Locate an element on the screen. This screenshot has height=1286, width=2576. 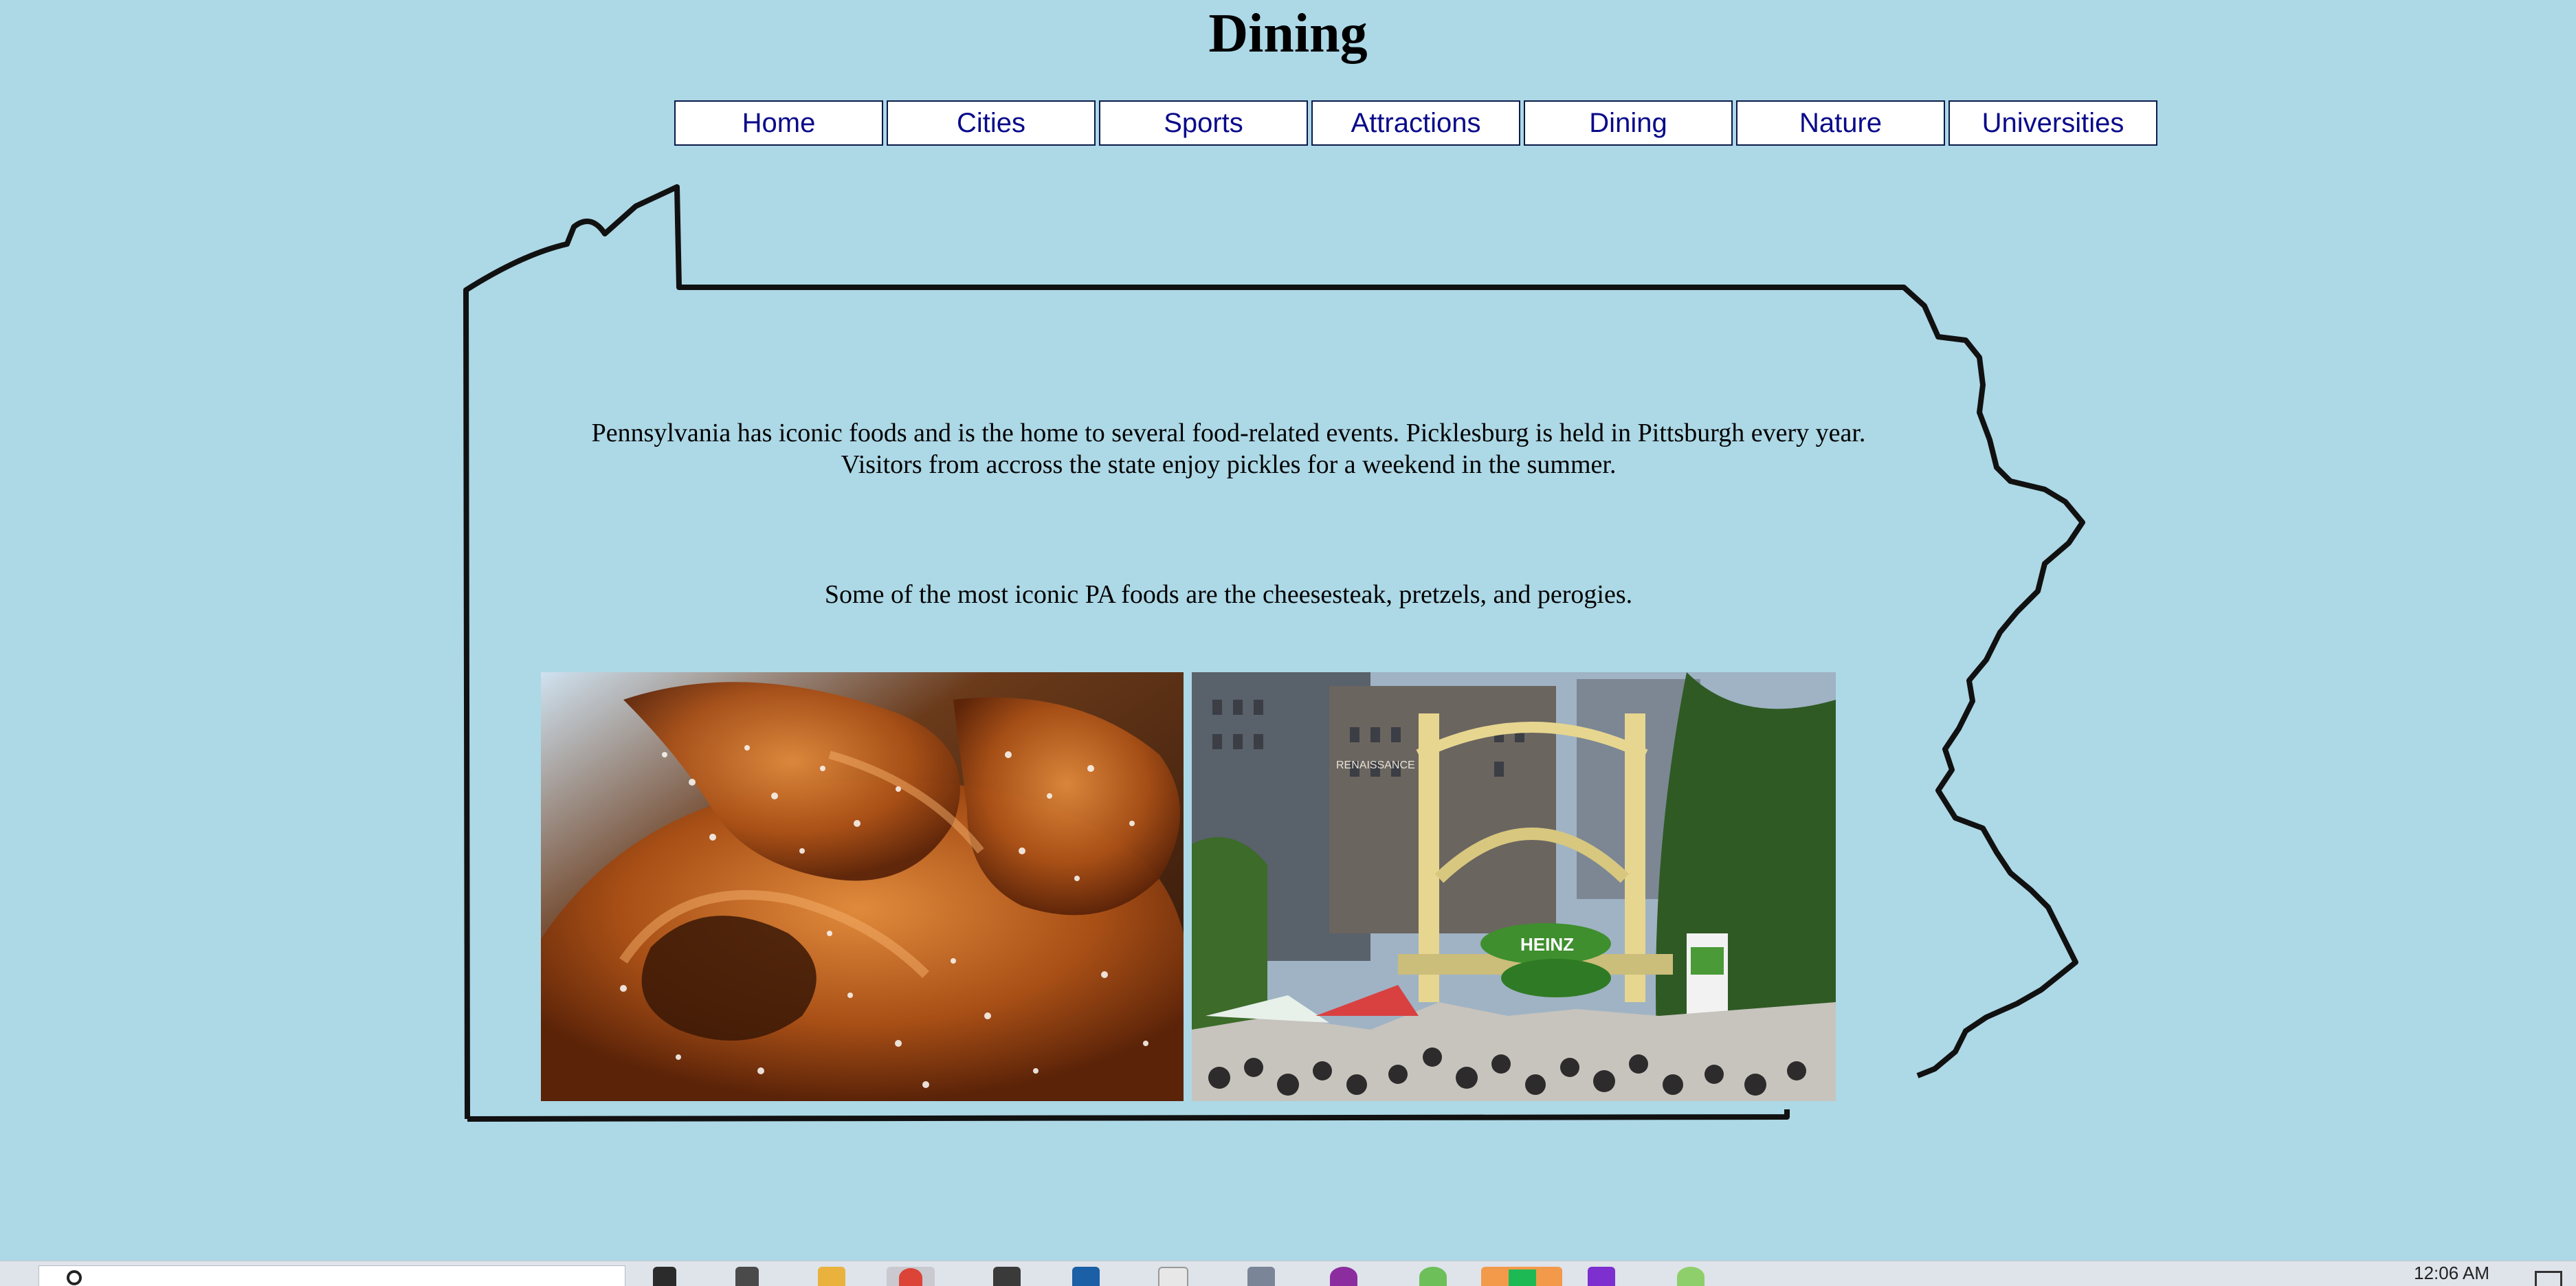
nav-nature: Nature is located at coordinates (1840, 123).